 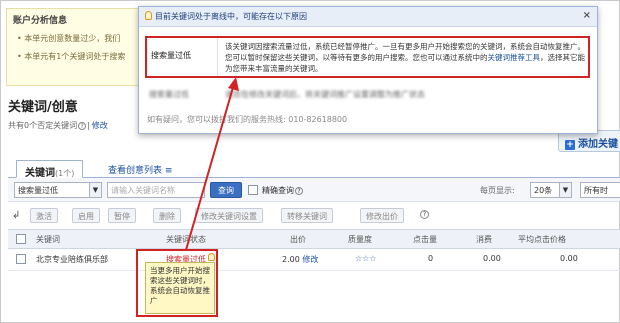 What do you see at coordinates (231, 16) in the screenshot?
I see `popup-title: 目前关键词处于离线中，可能存在以下原因` at bounding box center [231, 16].